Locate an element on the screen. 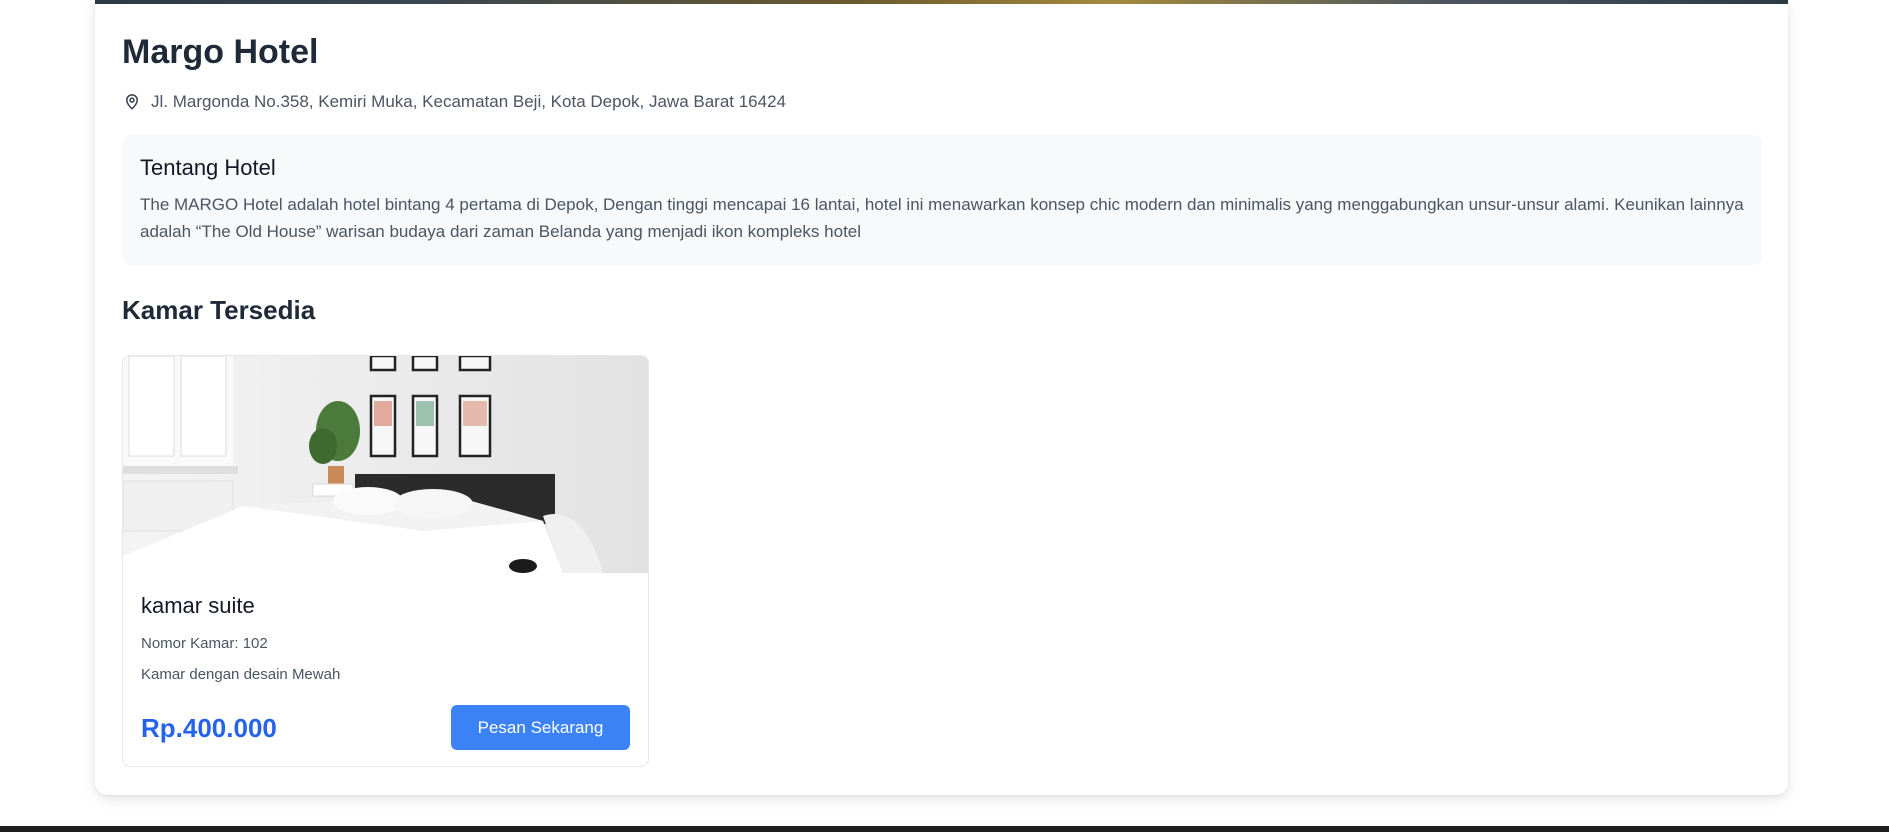  hero-image-edge is located at coordinates (941, 2).